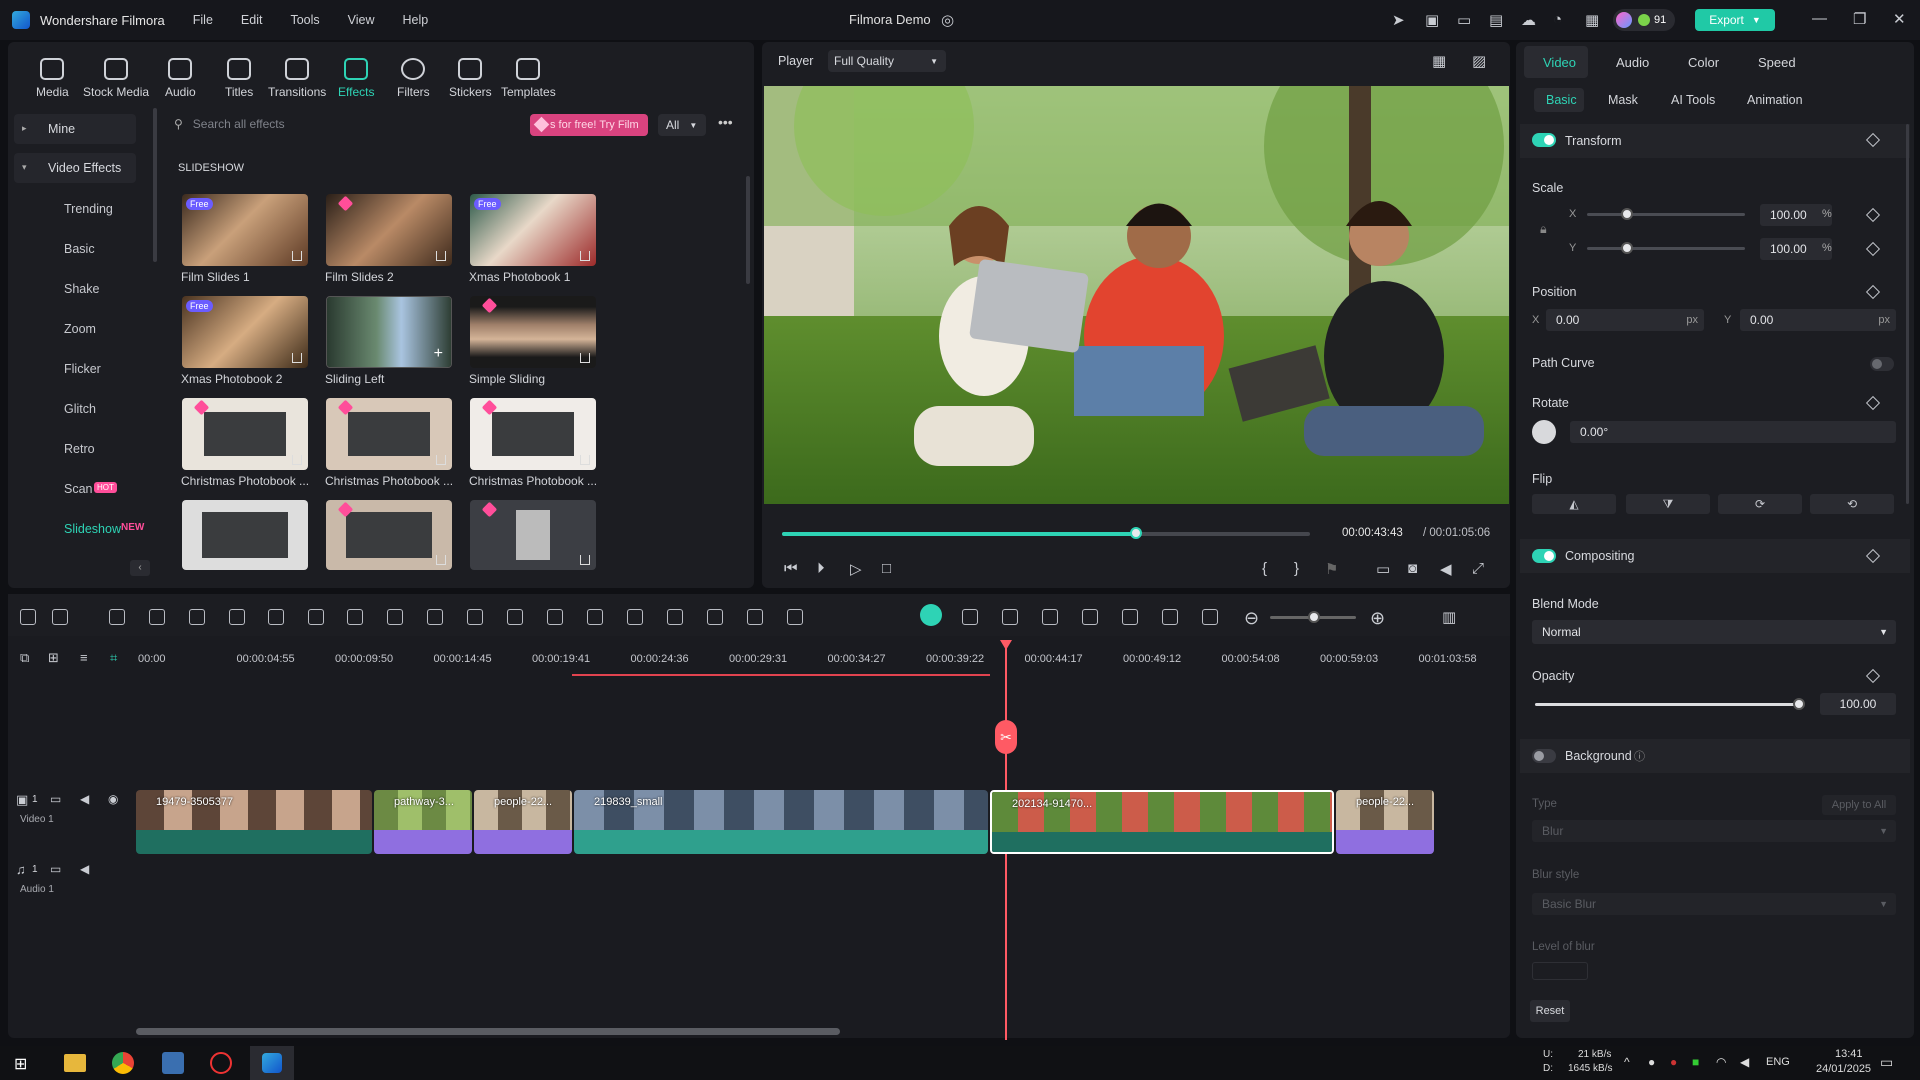 The width and height of the screenshot is (1920, 1080). Describe the element at coordinates (1777, 62) in the screenshot. I see `tab-speed: Speed` at that location.